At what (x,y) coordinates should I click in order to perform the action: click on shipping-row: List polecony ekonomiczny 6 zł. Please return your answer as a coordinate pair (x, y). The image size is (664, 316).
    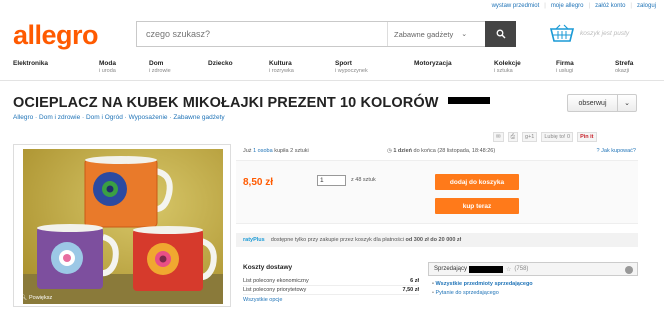
    Looking at the image, I should click on (331, 282).